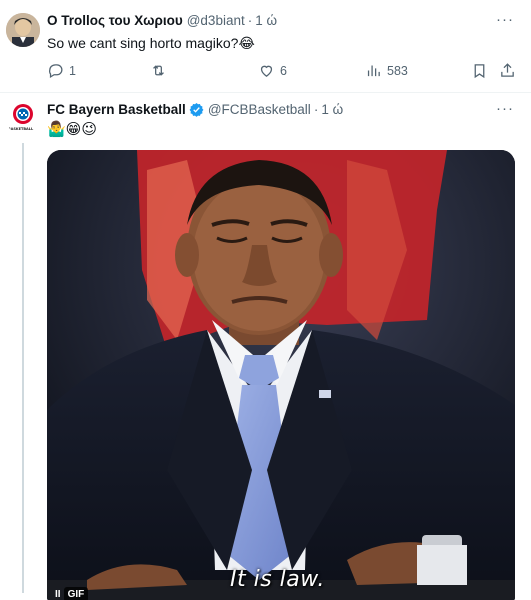 The height and width of the screenshot is (600, 531). Describe the element at coordinates (56, 71) in the screenshot. I see `reply-icon` at that location.